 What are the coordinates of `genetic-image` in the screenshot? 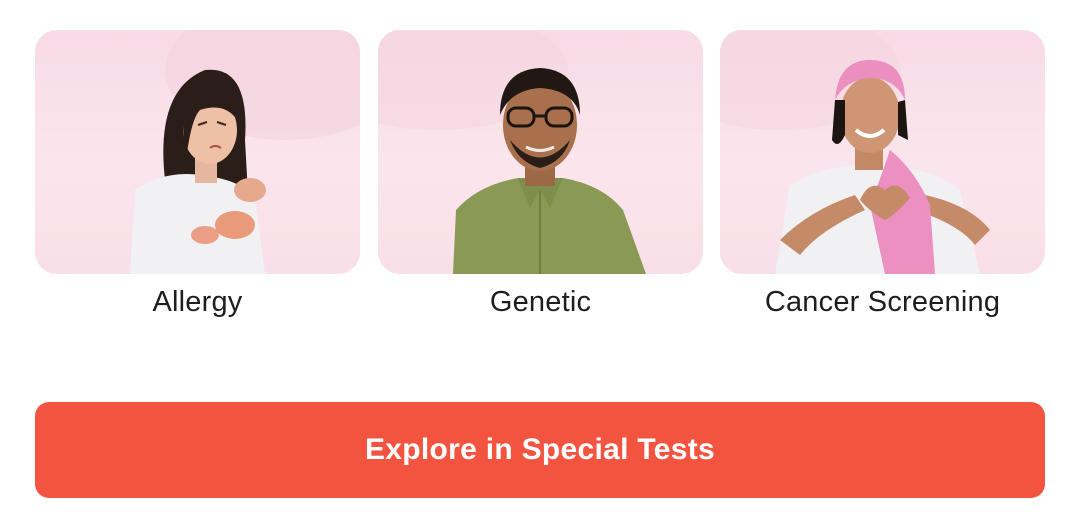 It's located at (540, 152).